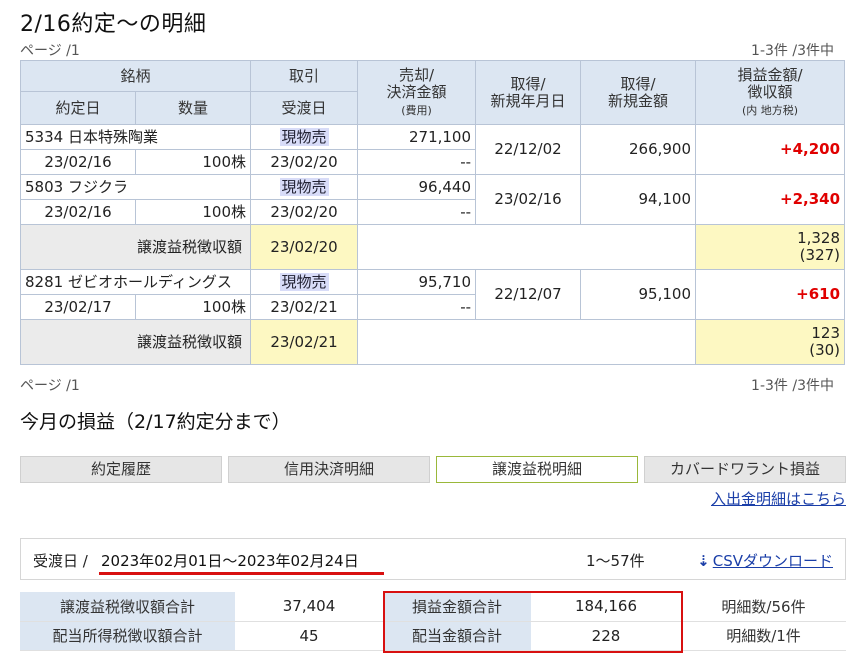  I want to click on table-row: 譲渡益税徴収額合計 37,404 損益金額合計 184,166 明細数/56件, so click(433, 607).